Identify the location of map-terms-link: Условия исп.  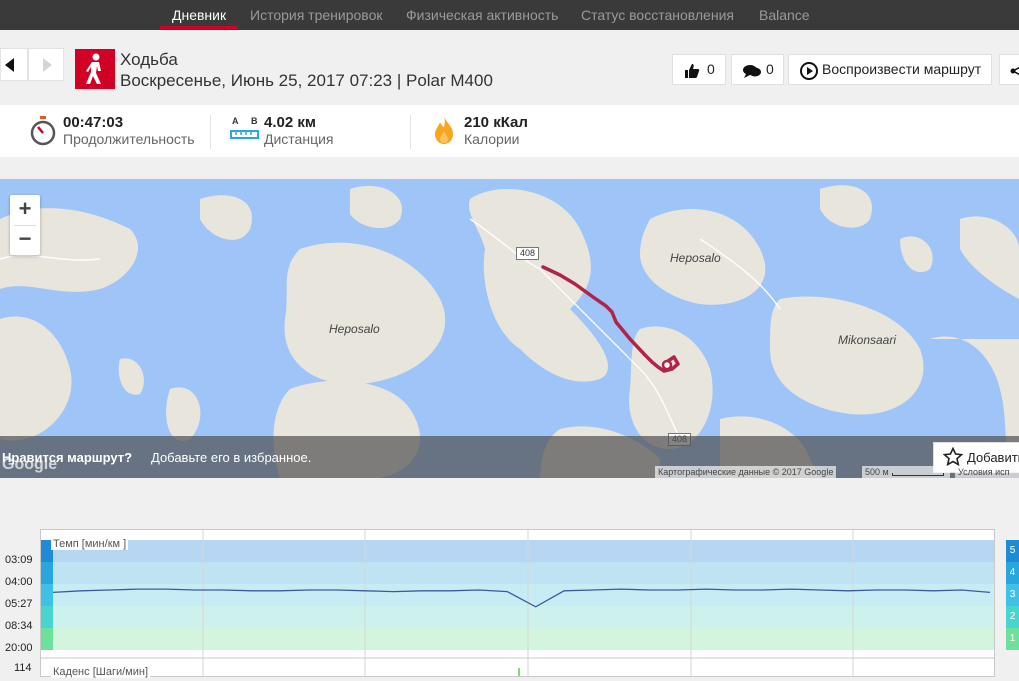
(987, 472).